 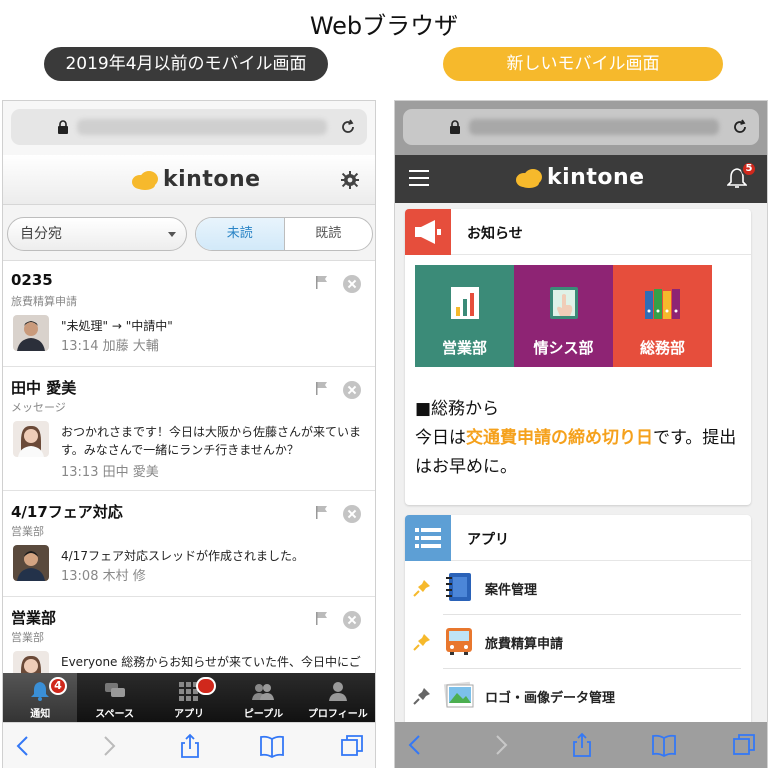 I want to click on tab-notifications: 4 通知, so click(x=40, y=698).